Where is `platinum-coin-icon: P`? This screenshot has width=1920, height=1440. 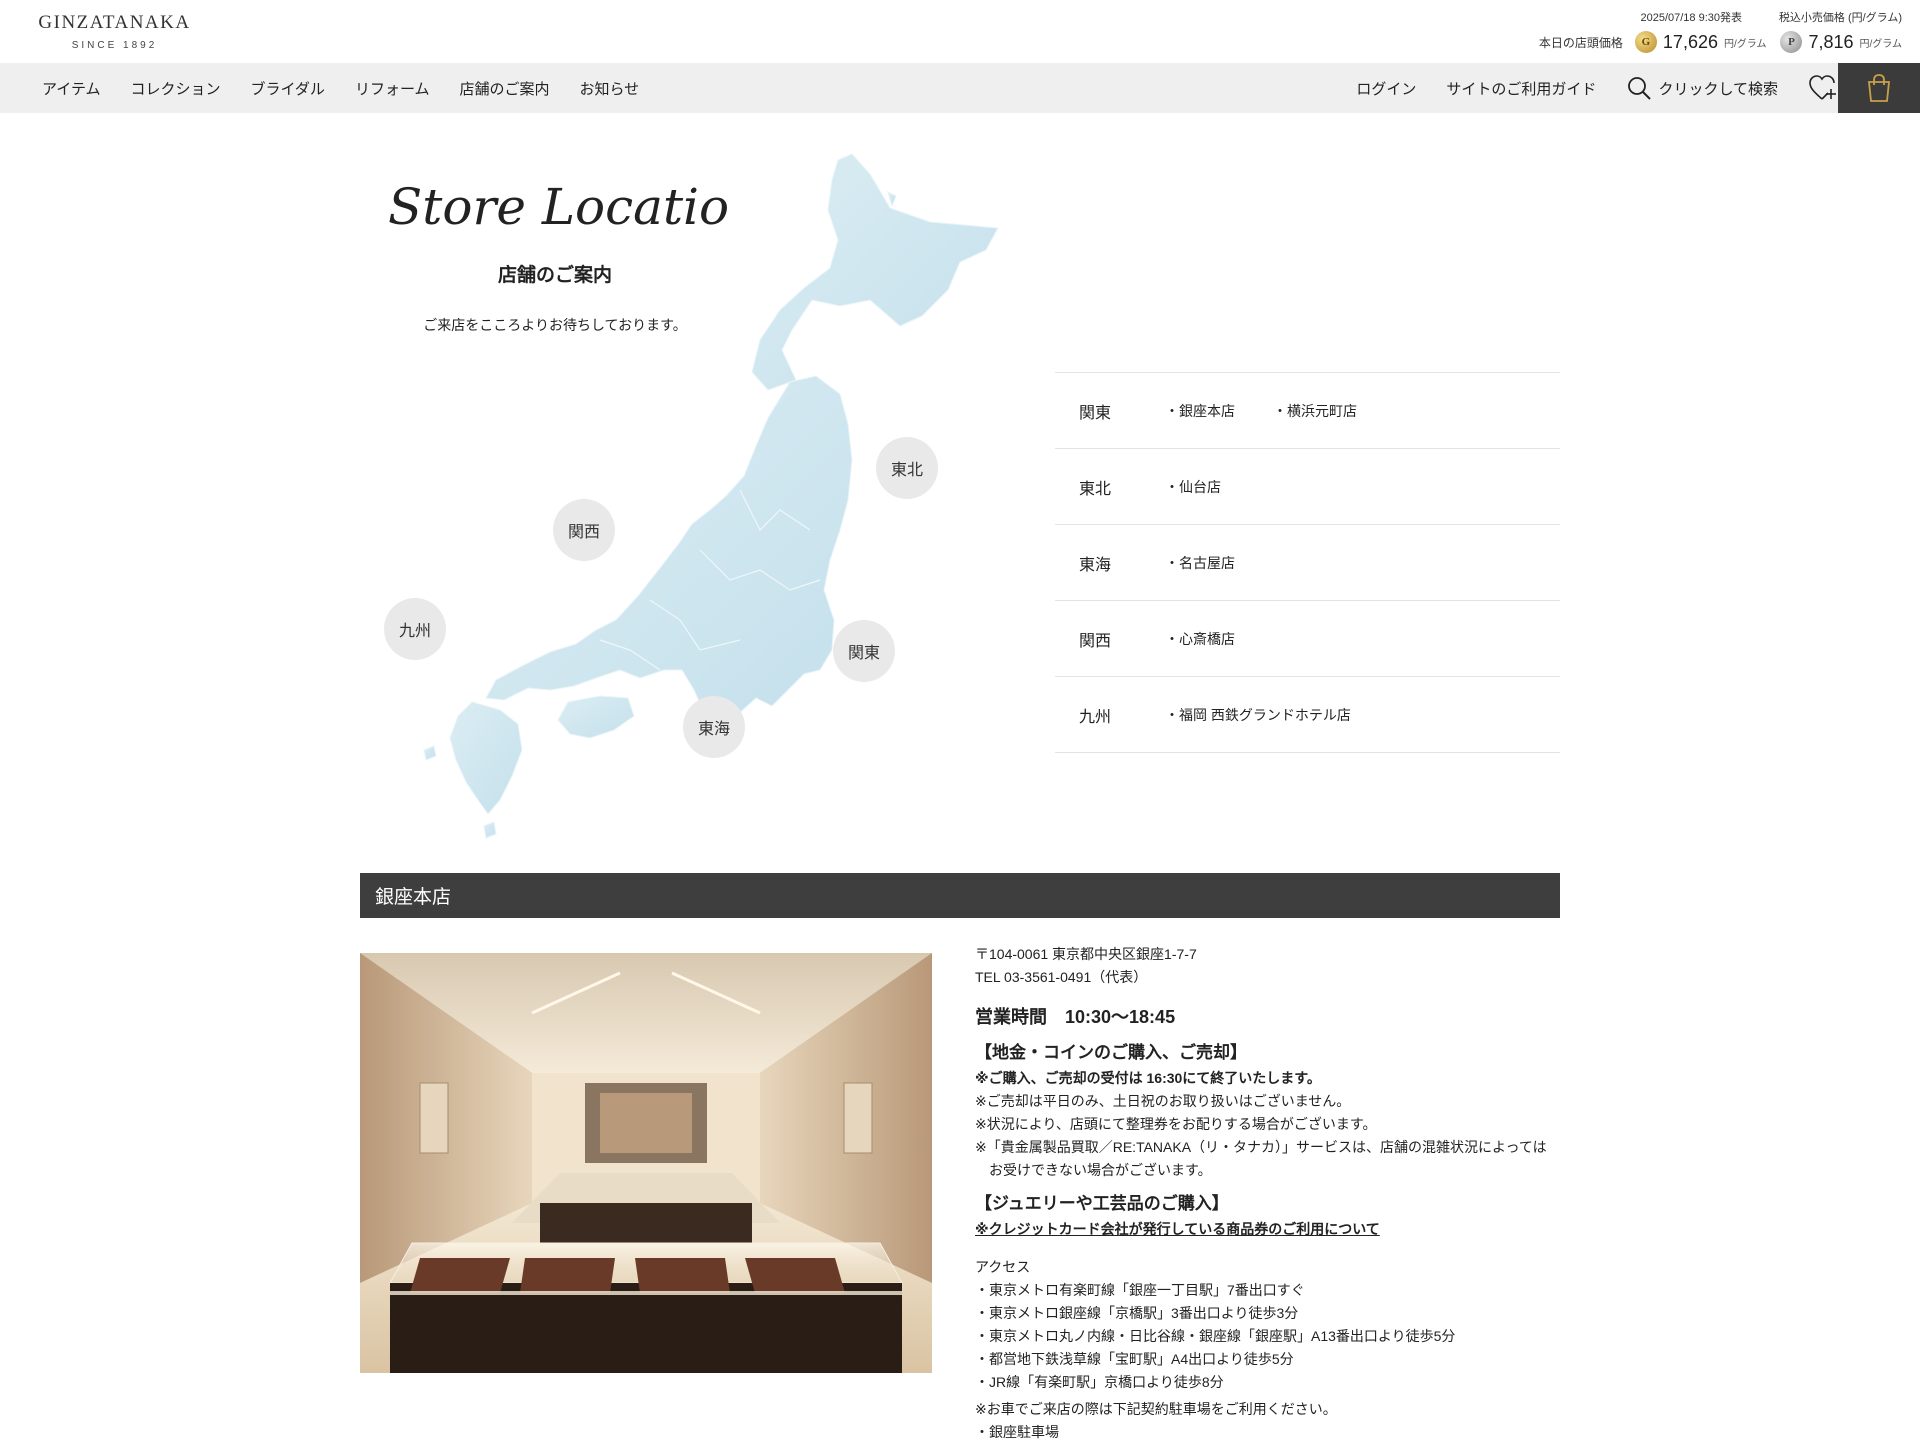 platinum-coin-icon: P is located at coordinates (1791, 42).